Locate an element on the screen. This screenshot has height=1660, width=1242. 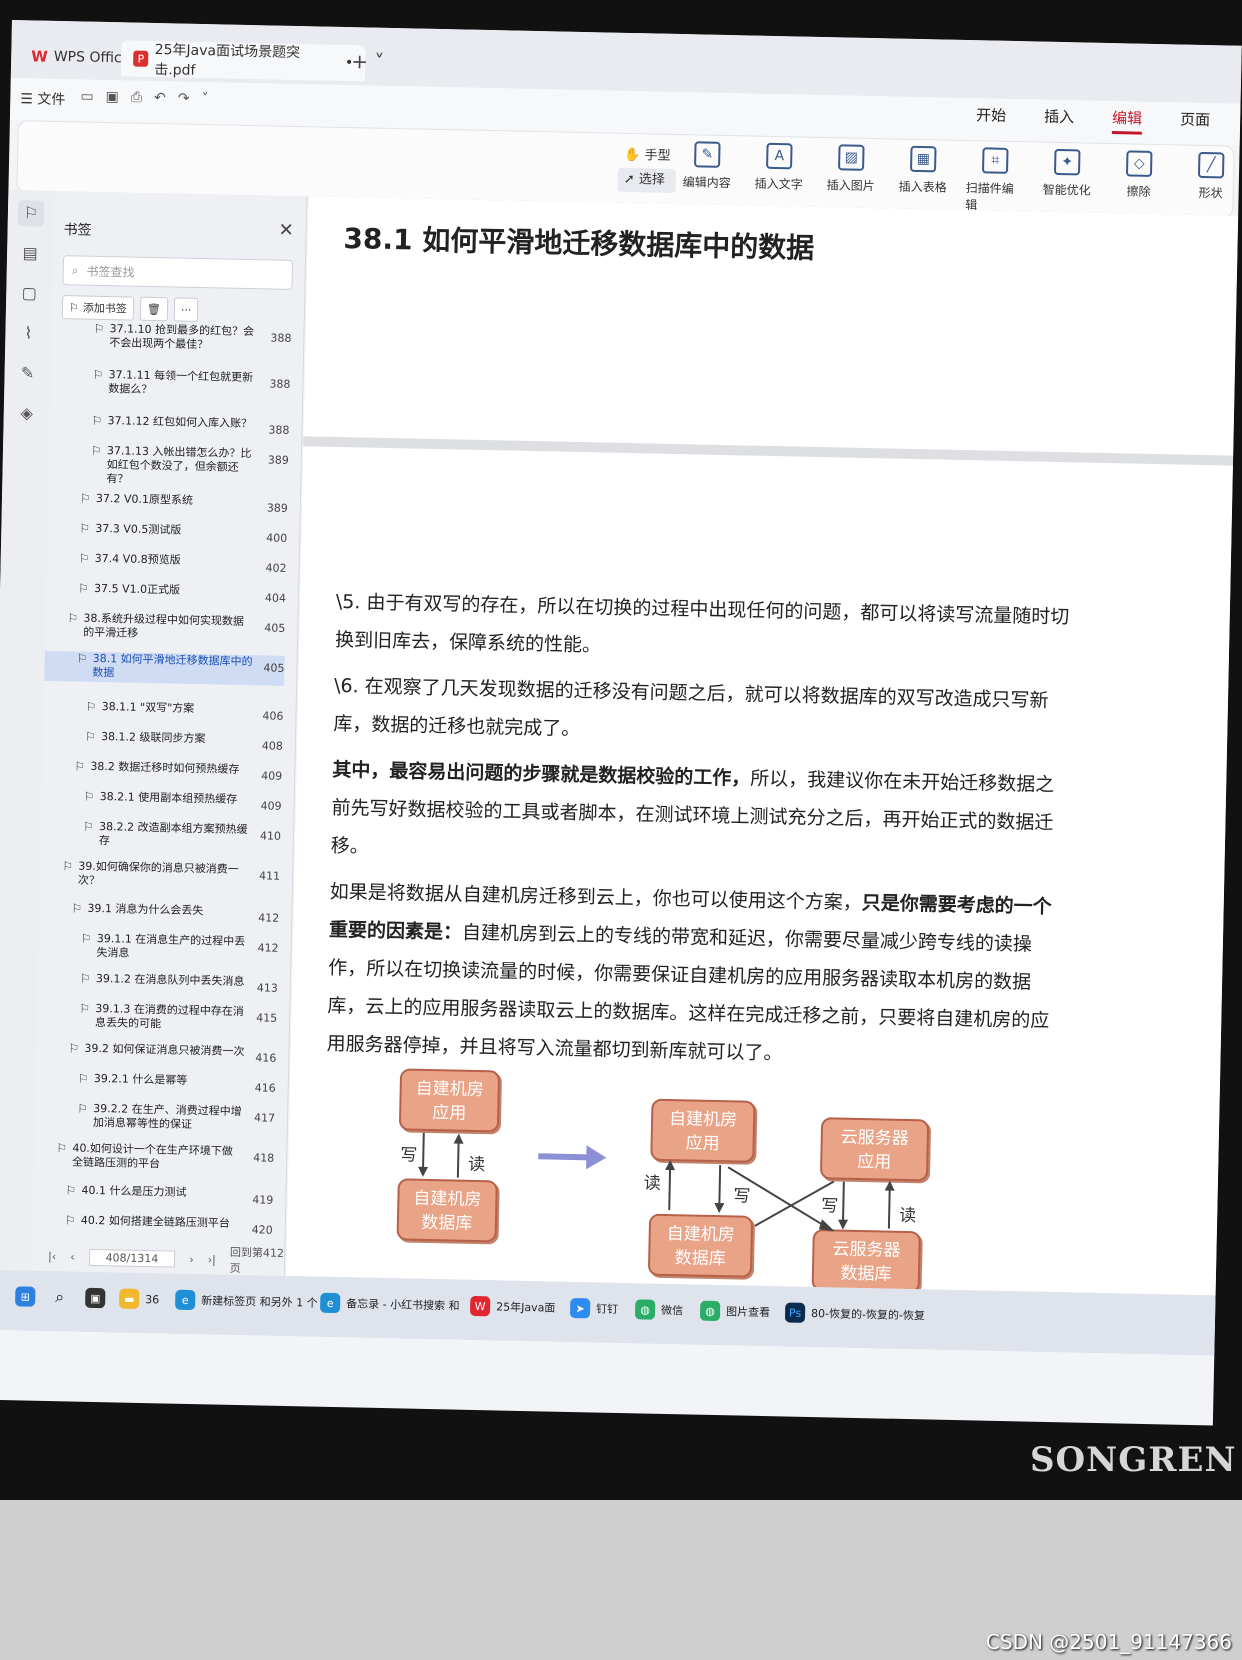
hand-tool-button: ✋ 手型 is located at coordinates (647, 156).